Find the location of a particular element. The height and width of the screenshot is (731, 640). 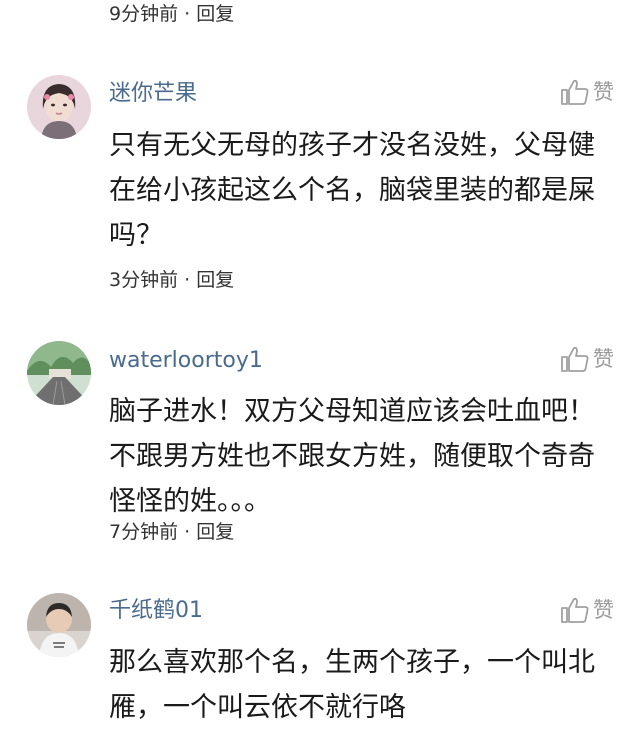

comment-meta: 3分钟前 · 回复 is located at coordinates (171, 280).